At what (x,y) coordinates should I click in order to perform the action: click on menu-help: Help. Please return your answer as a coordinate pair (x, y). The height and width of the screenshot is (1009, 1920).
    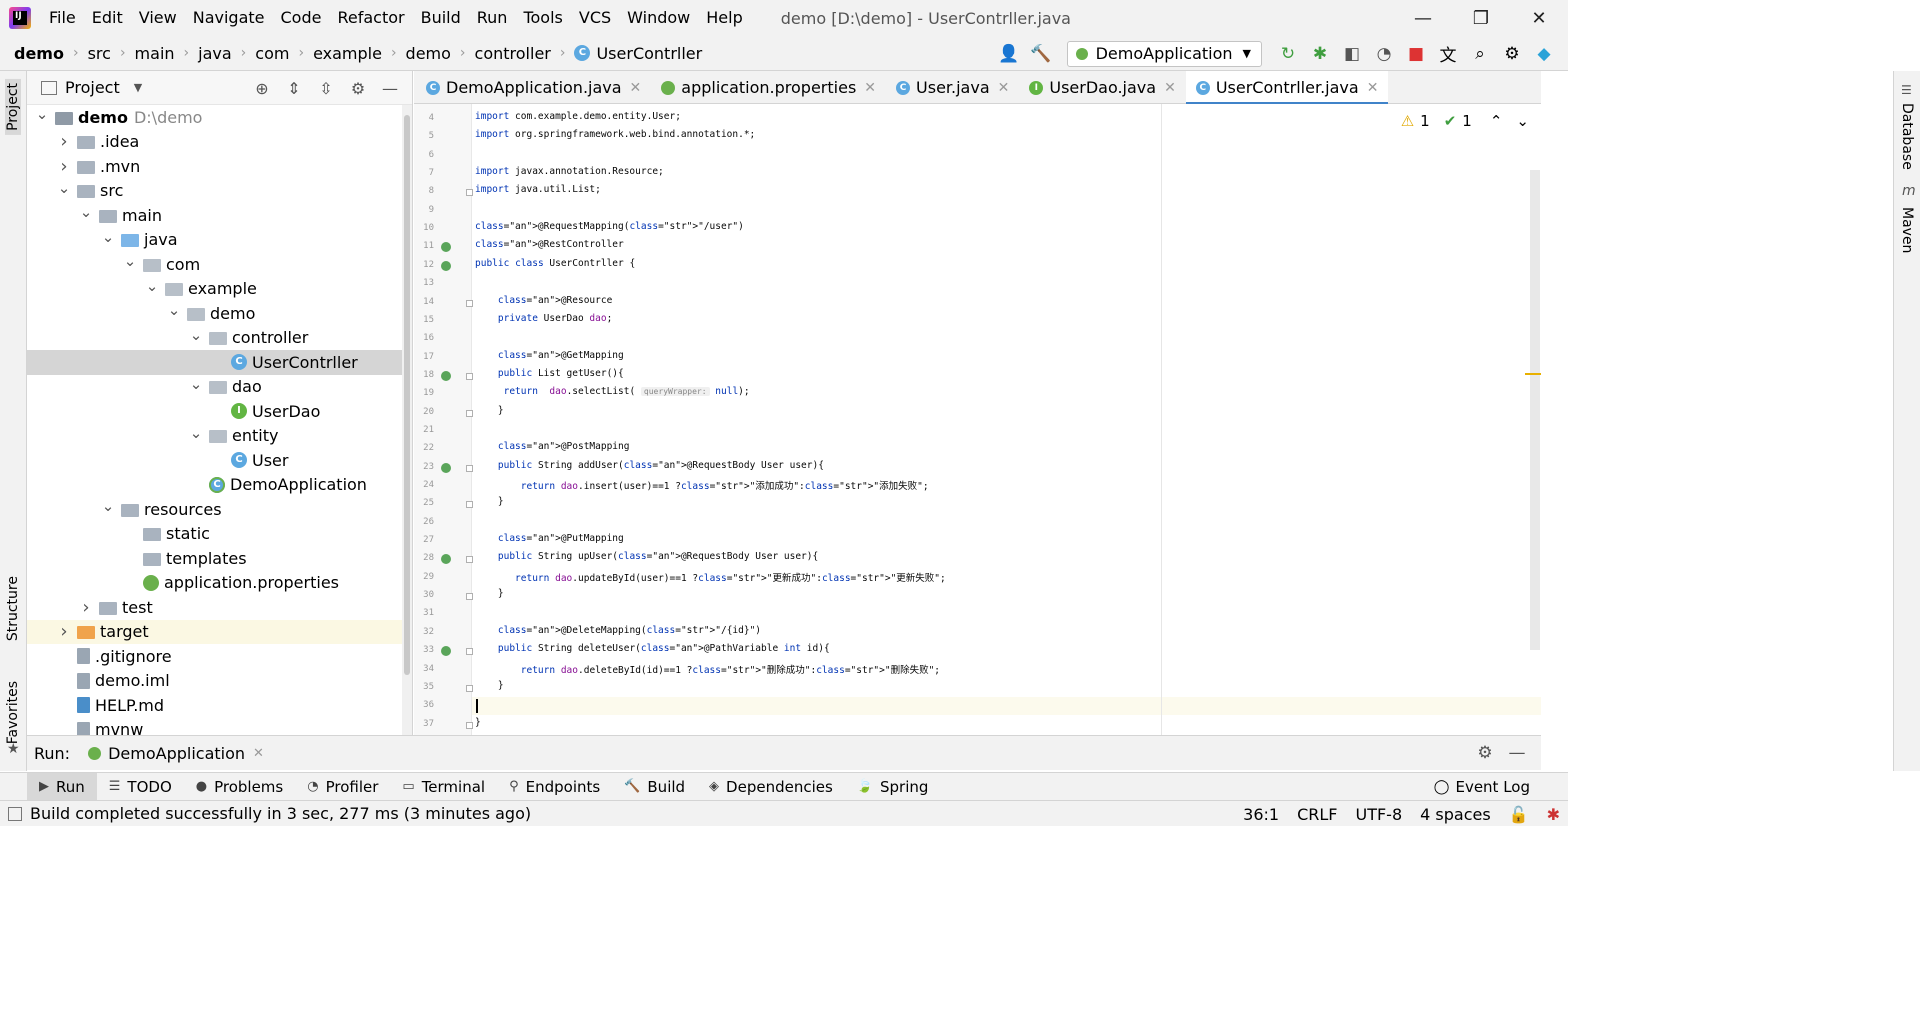
    Looking at the image, I should click on (724, 18).